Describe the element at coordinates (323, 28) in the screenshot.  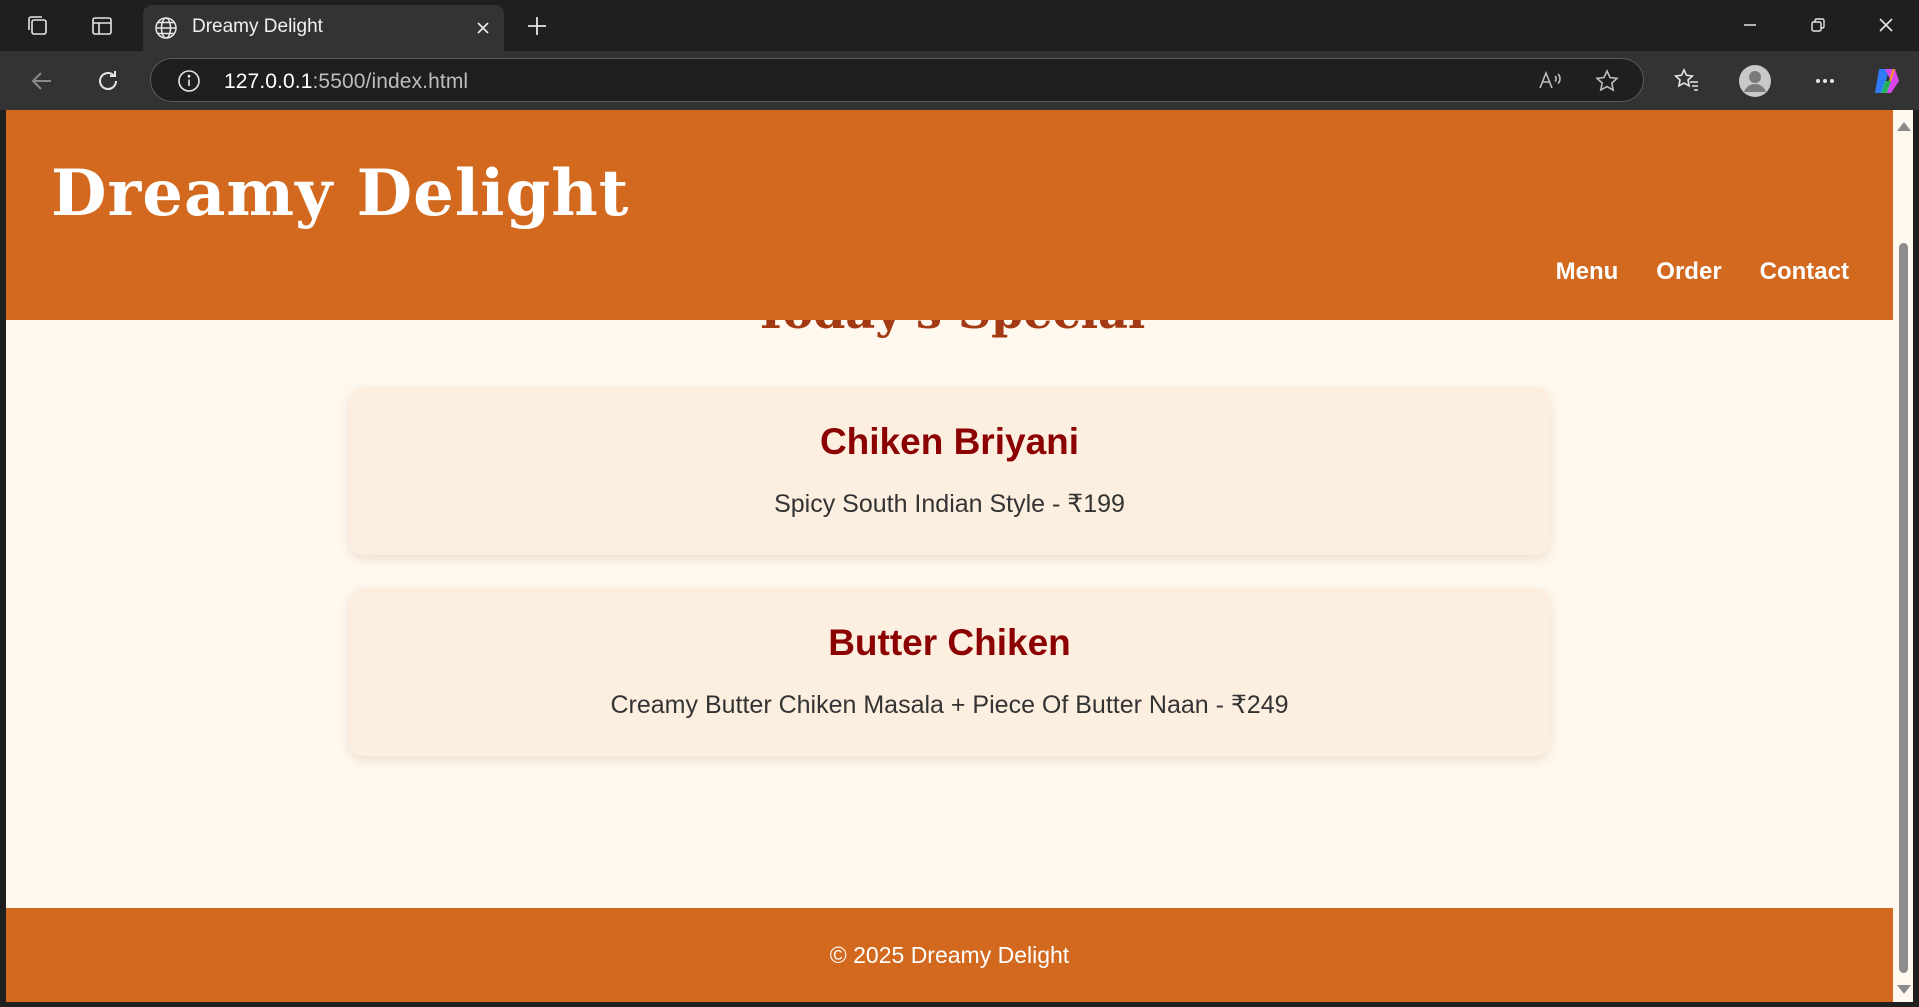
I see `active-tab: Dreamy Delight` at that location.